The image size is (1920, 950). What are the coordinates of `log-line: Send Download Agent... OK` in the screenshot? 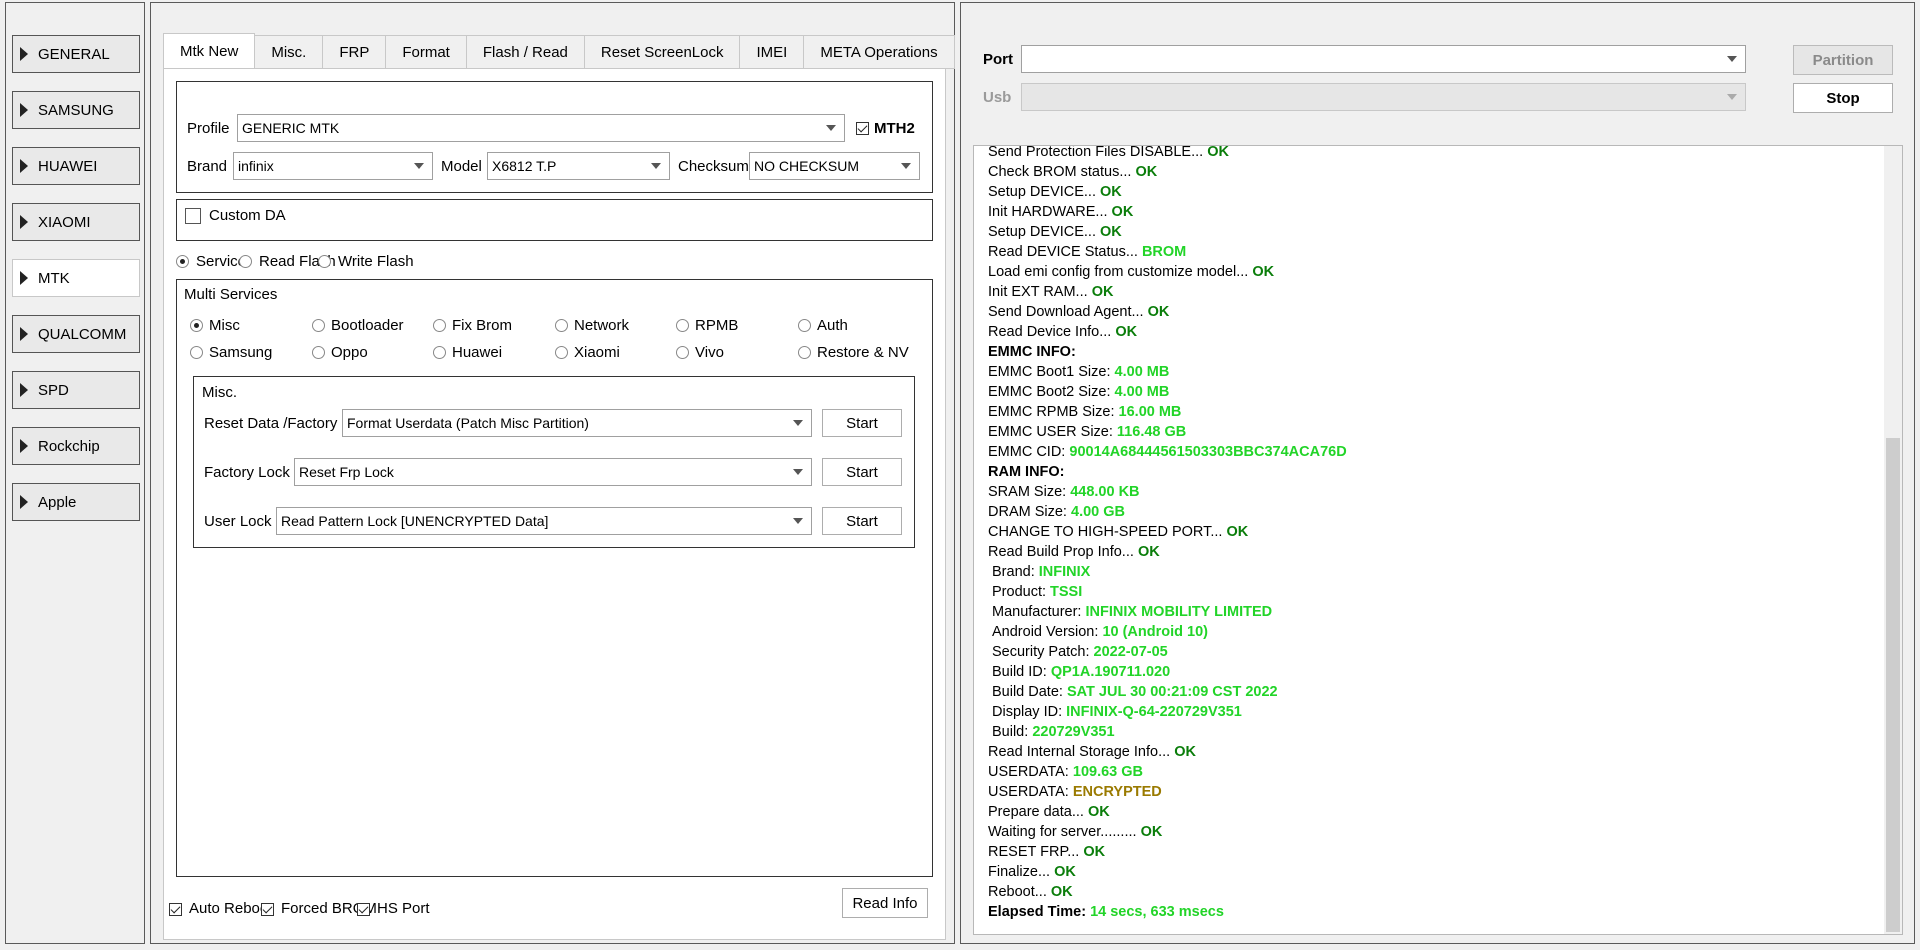 It's located at (1434, 312).